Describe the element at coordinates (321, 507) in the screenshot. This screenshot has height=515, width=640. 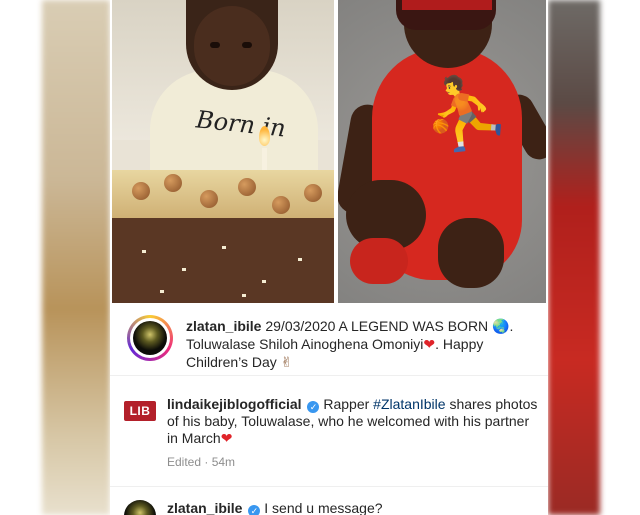
I see `comment-text-part: I send u message?` at that location.